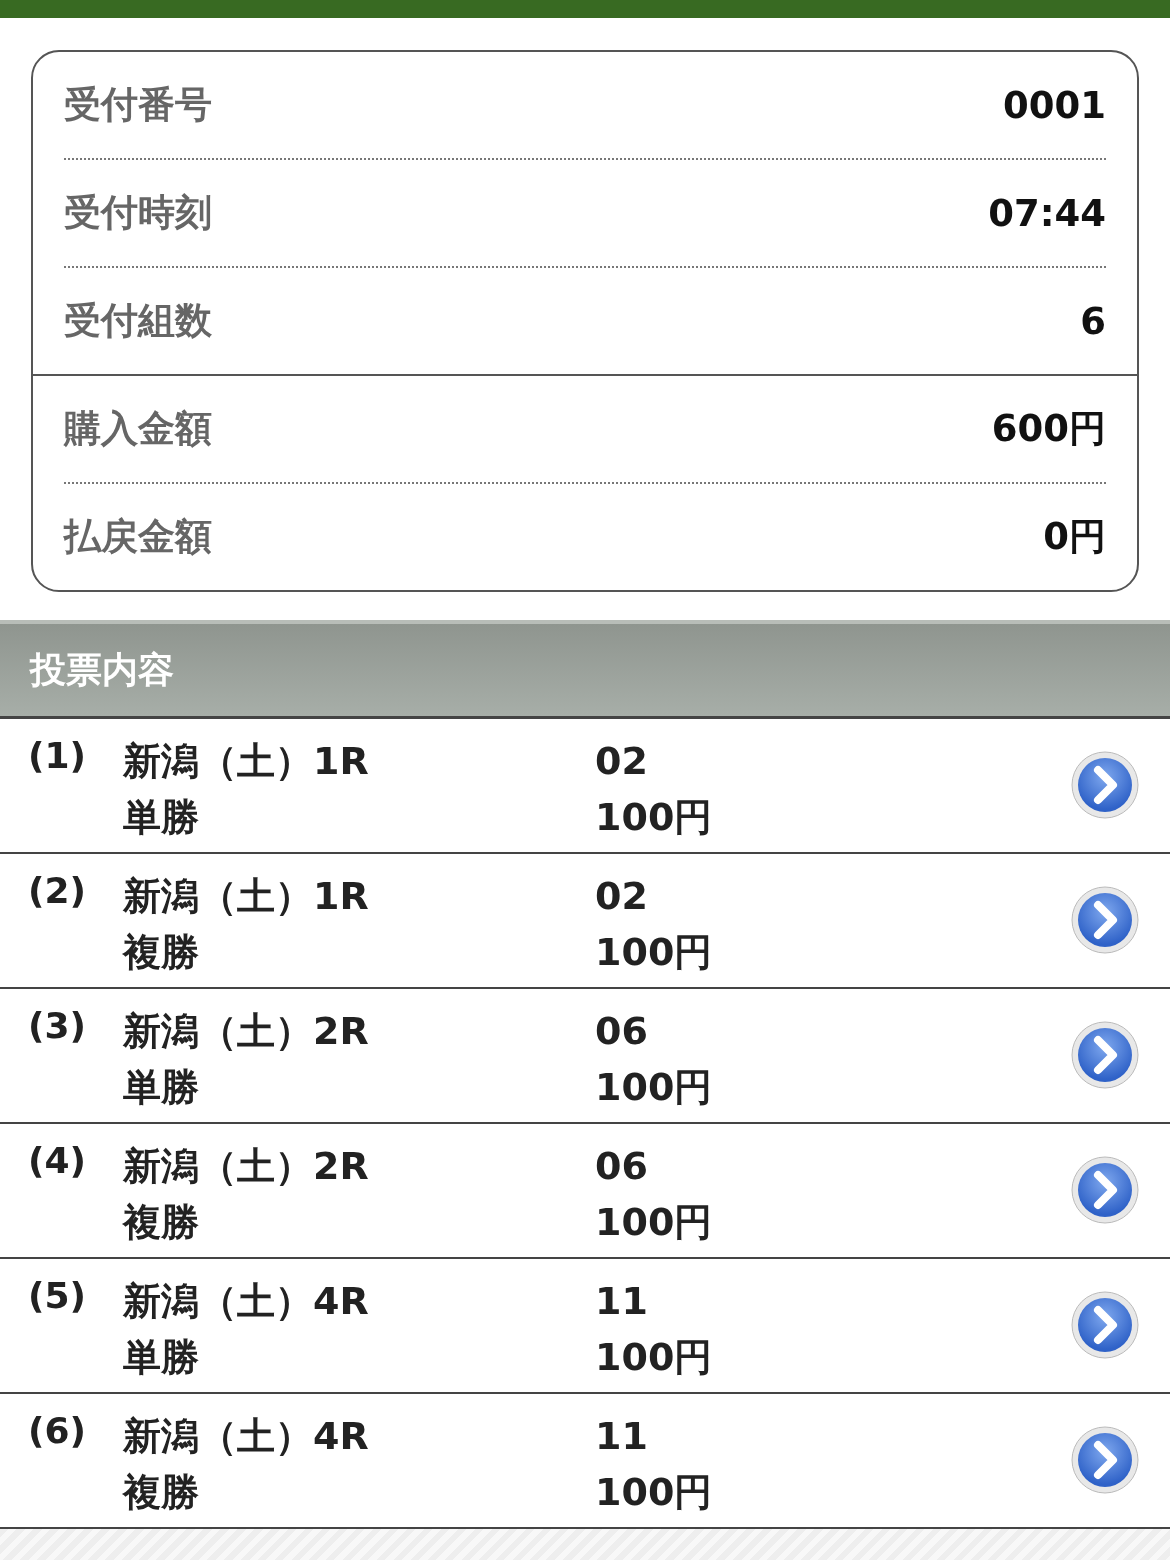 The height and width of the screenshot is (1560, 1170). I want to click on field-label: 受付組数, so click(138, 321).